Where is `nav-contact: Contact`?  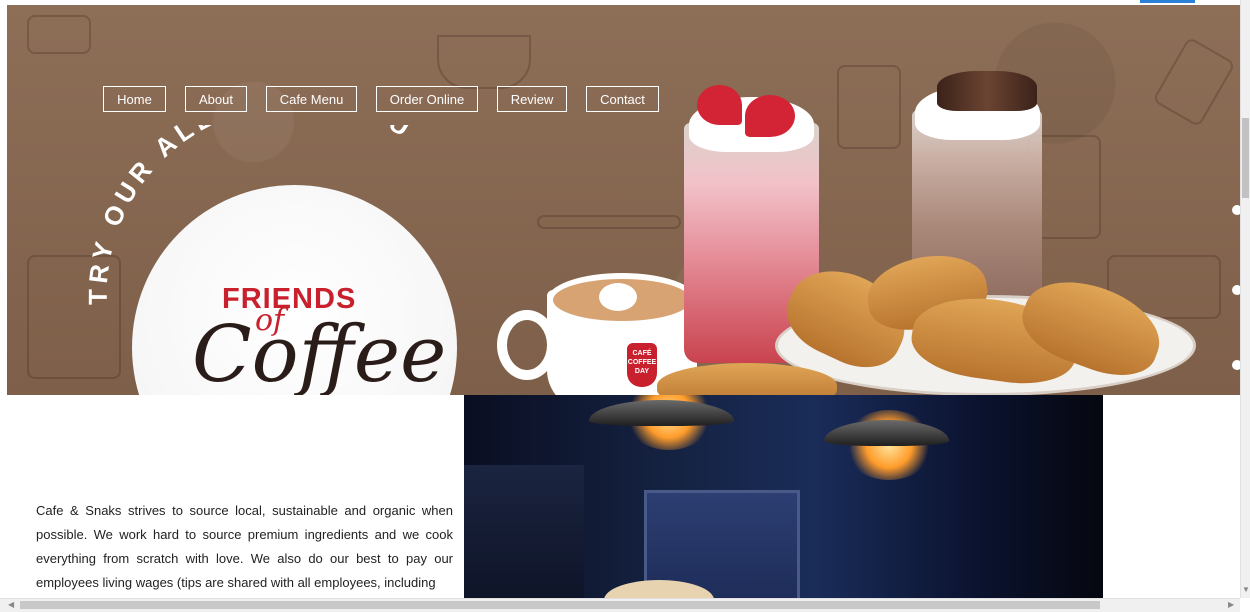
nav-contact: Contact is located at coordinates (622, 99).